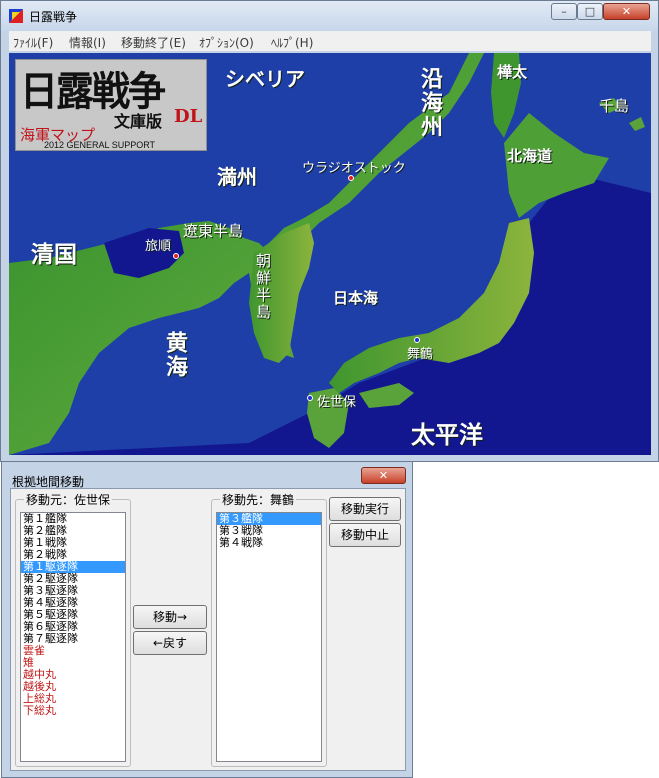 This screenshot has width=659, height=778. I want to click on label-chosen: 朝鮮半島, so click(263, 287).